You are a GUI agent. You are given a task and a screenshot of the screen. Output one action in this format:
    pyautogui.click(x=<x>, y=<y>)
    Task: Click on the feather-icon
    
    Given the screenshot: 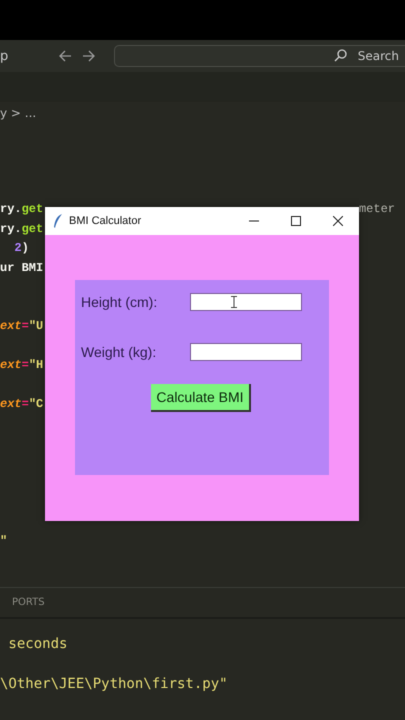 What is the action you would take?
    pyautogui.click(x=58, y=221)
    